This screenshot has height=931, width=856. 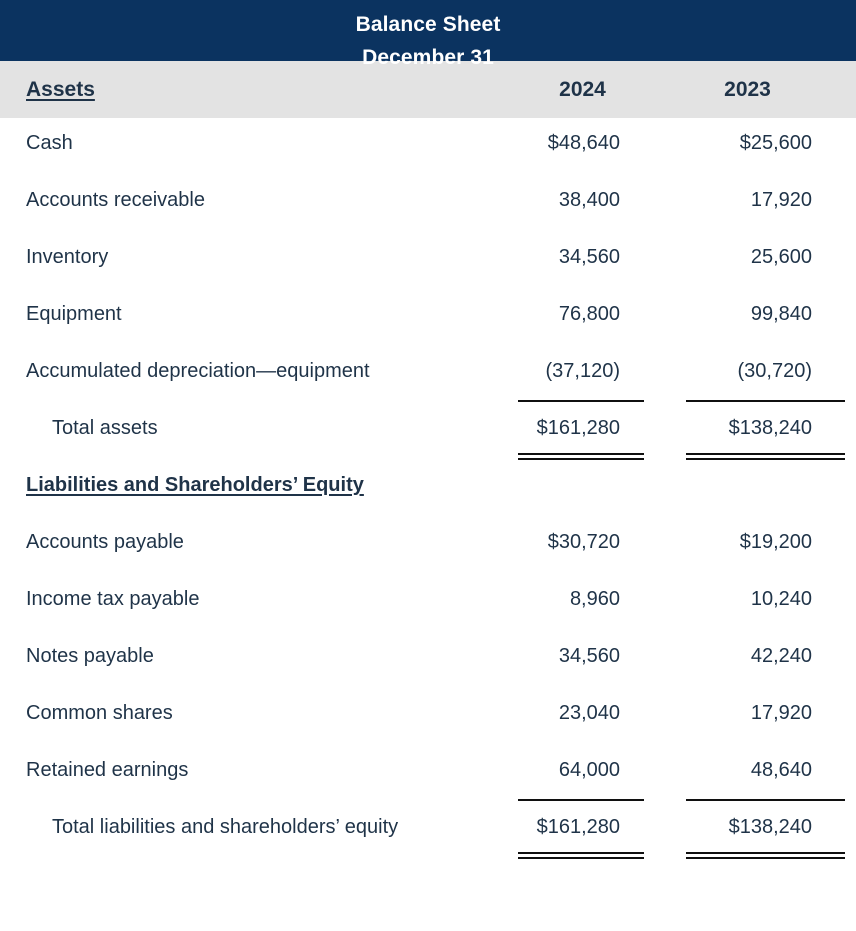 I want to click on row-amount-2023: 25,600, so click(x=758, y=257).